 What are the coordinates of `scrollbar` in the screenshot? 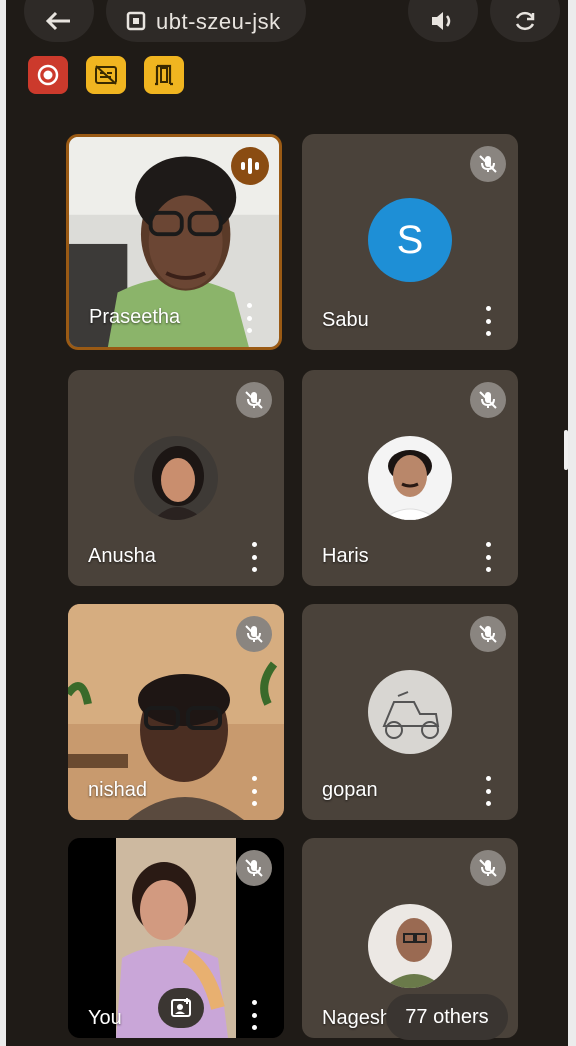 It's located at (566, 450).